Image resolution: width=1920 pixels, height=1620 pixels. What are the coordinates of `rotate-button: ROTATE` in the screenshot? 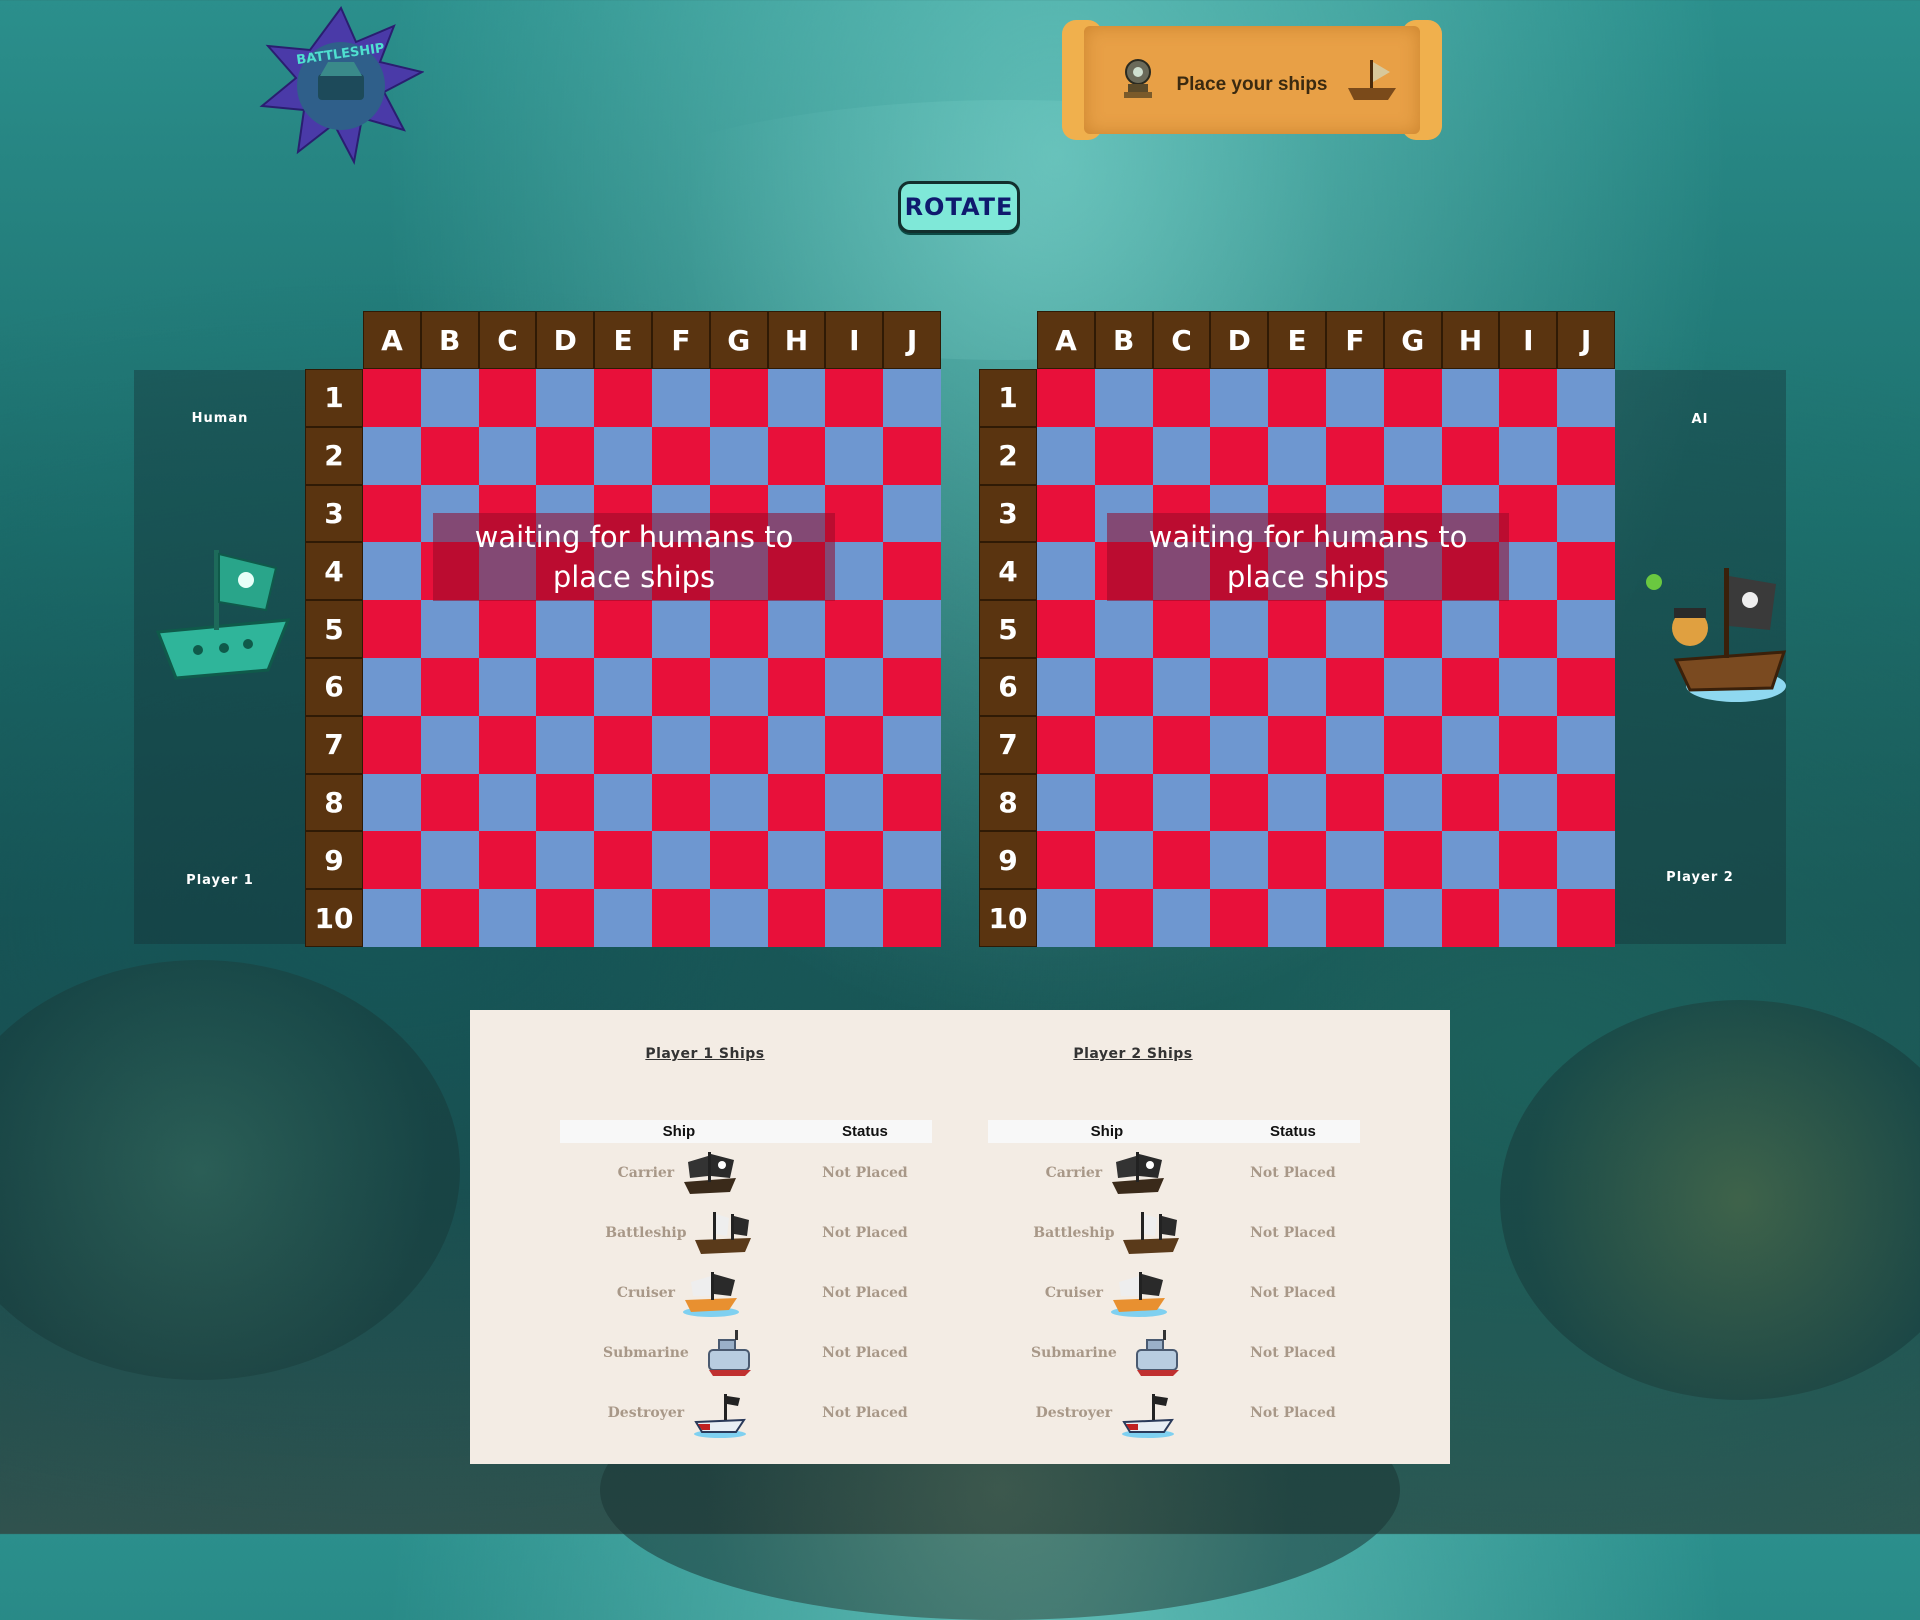 It's located at (959, 207).